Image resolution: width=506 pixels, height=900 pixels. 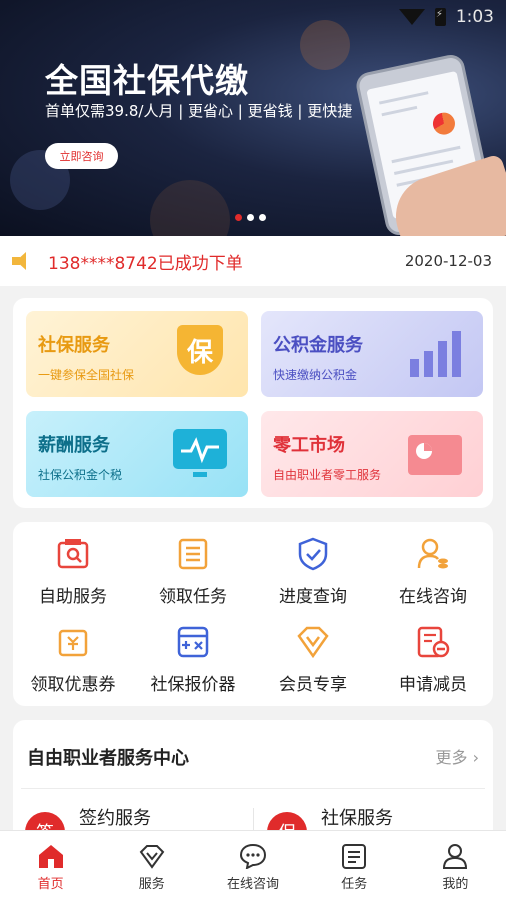 I want to click on calculator-icon, so click(x=193, y=642).